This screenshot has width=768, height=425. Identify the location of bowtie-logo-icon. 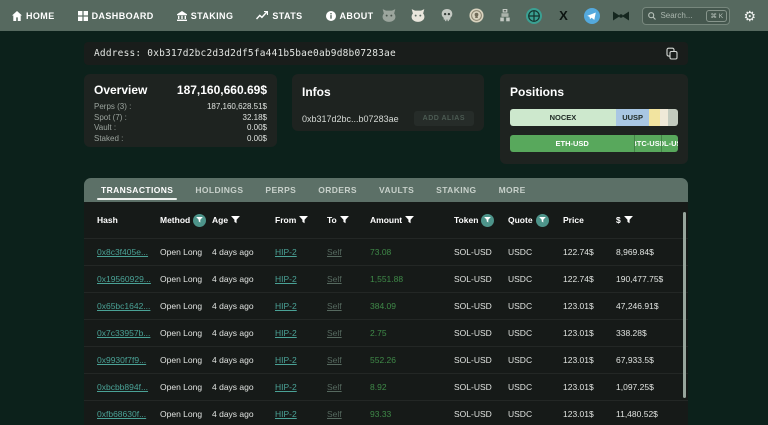
(621, 16).